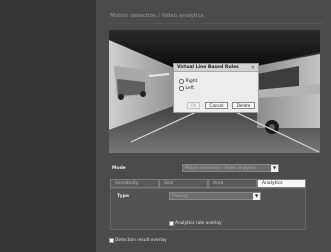 The width and height of the screenshot is (331, 252). What do you see at coordinates (215, 196) in the screenshot?
I see `type-select: Passing ▼` at bounding box center [215, 196].